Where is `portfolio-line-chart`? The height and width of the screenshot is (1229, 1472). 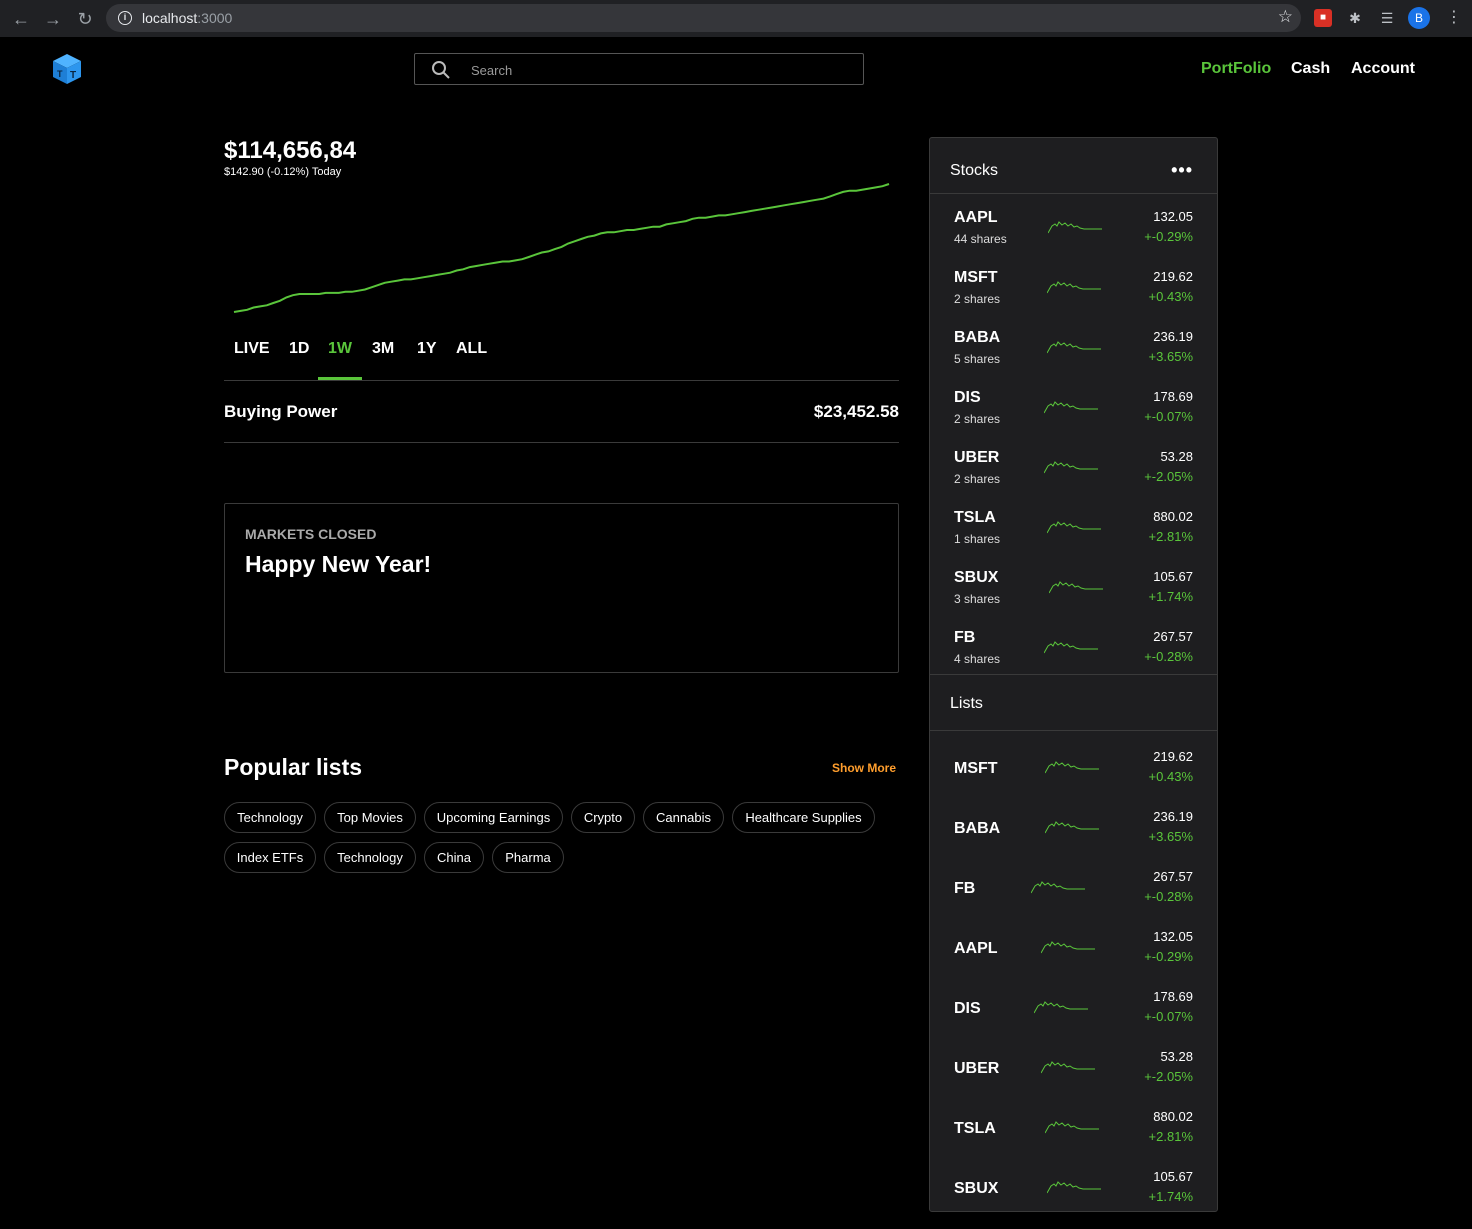
portfolio-line-chart is located at coordinates (561, 250).